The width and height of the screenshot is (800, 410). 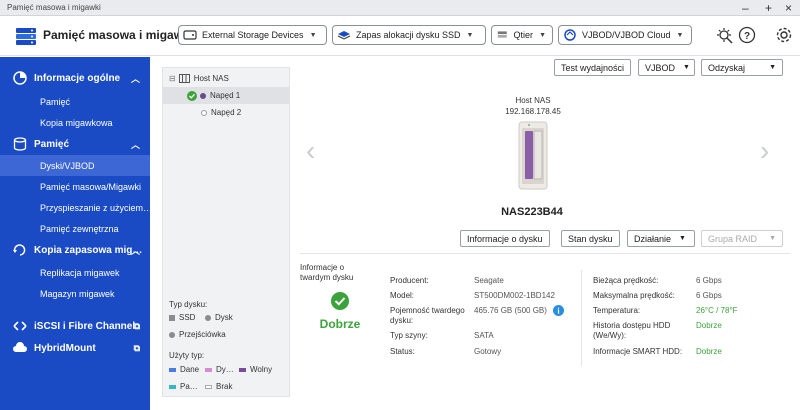 What do you see at coordinates (745, 8) in the screenshot?
I see `minimize-button: –` at bounding box center [745, 8].